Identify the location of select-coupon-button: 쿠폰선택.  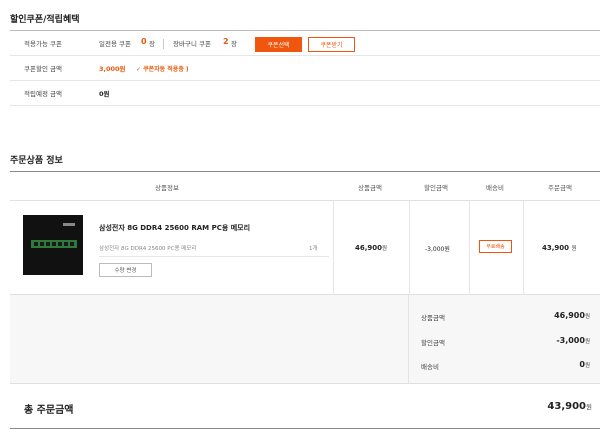
(278, 44).